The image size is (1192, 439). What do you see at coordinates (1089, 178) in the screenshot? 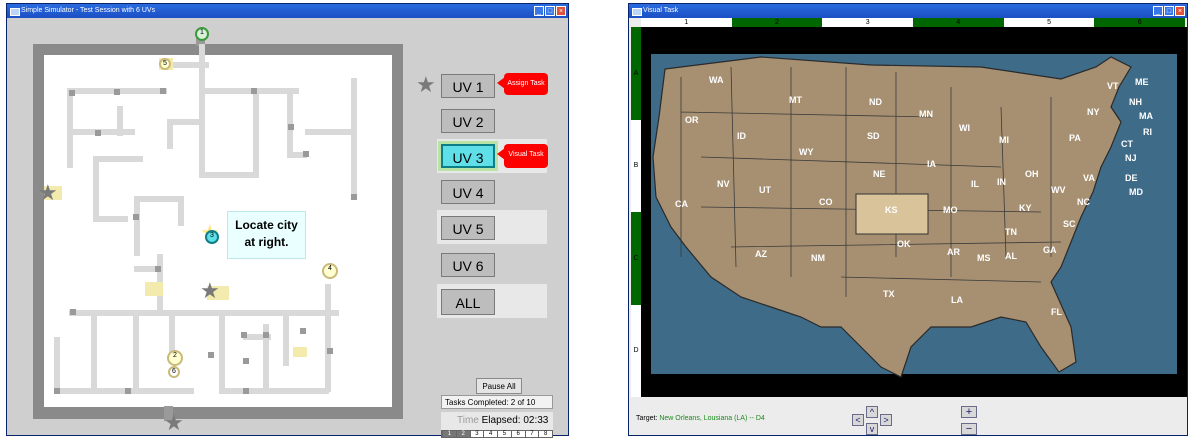
I see `state-label: VA` at bounding box center [1089, 178].